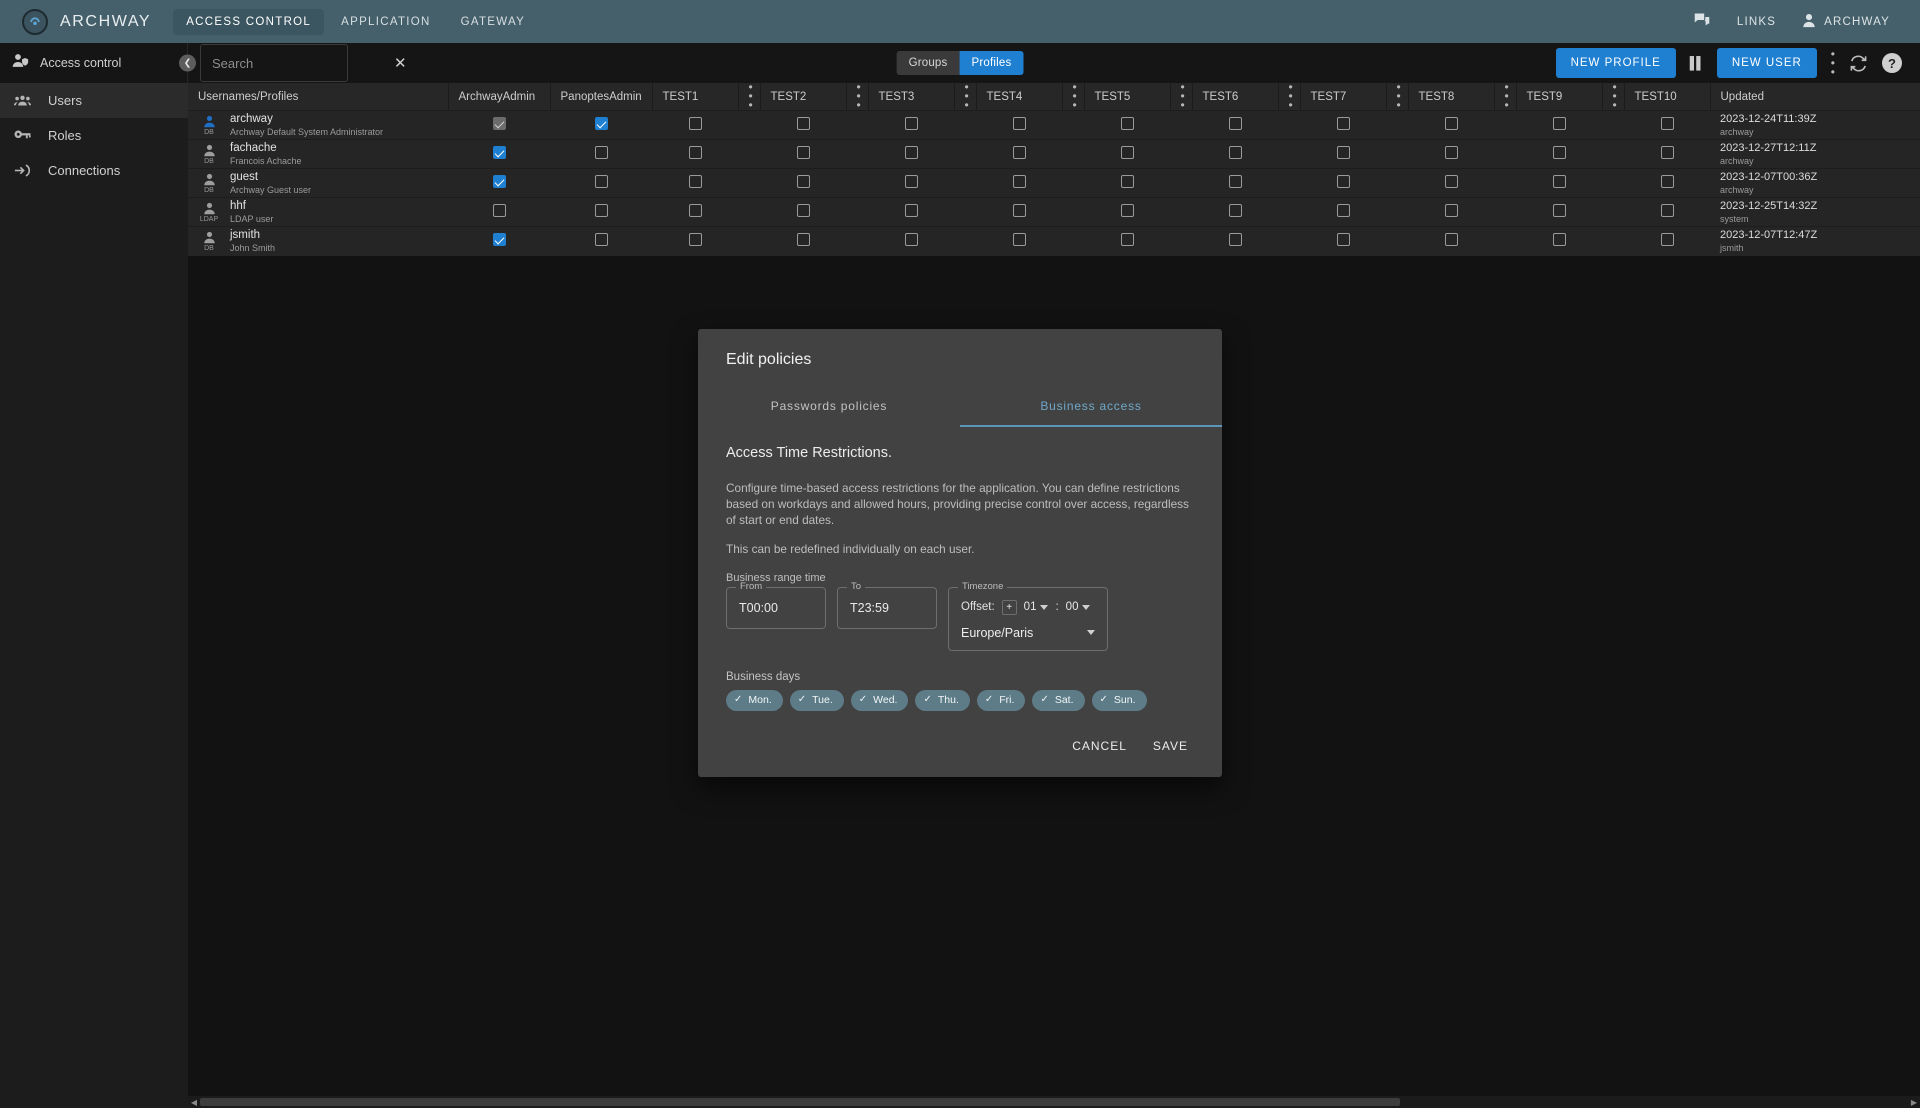  What do you see at coordinates (94, 170) in the screenshot?
I see `sidebar-item-connections: Connections` at bounding box center [94, 170].